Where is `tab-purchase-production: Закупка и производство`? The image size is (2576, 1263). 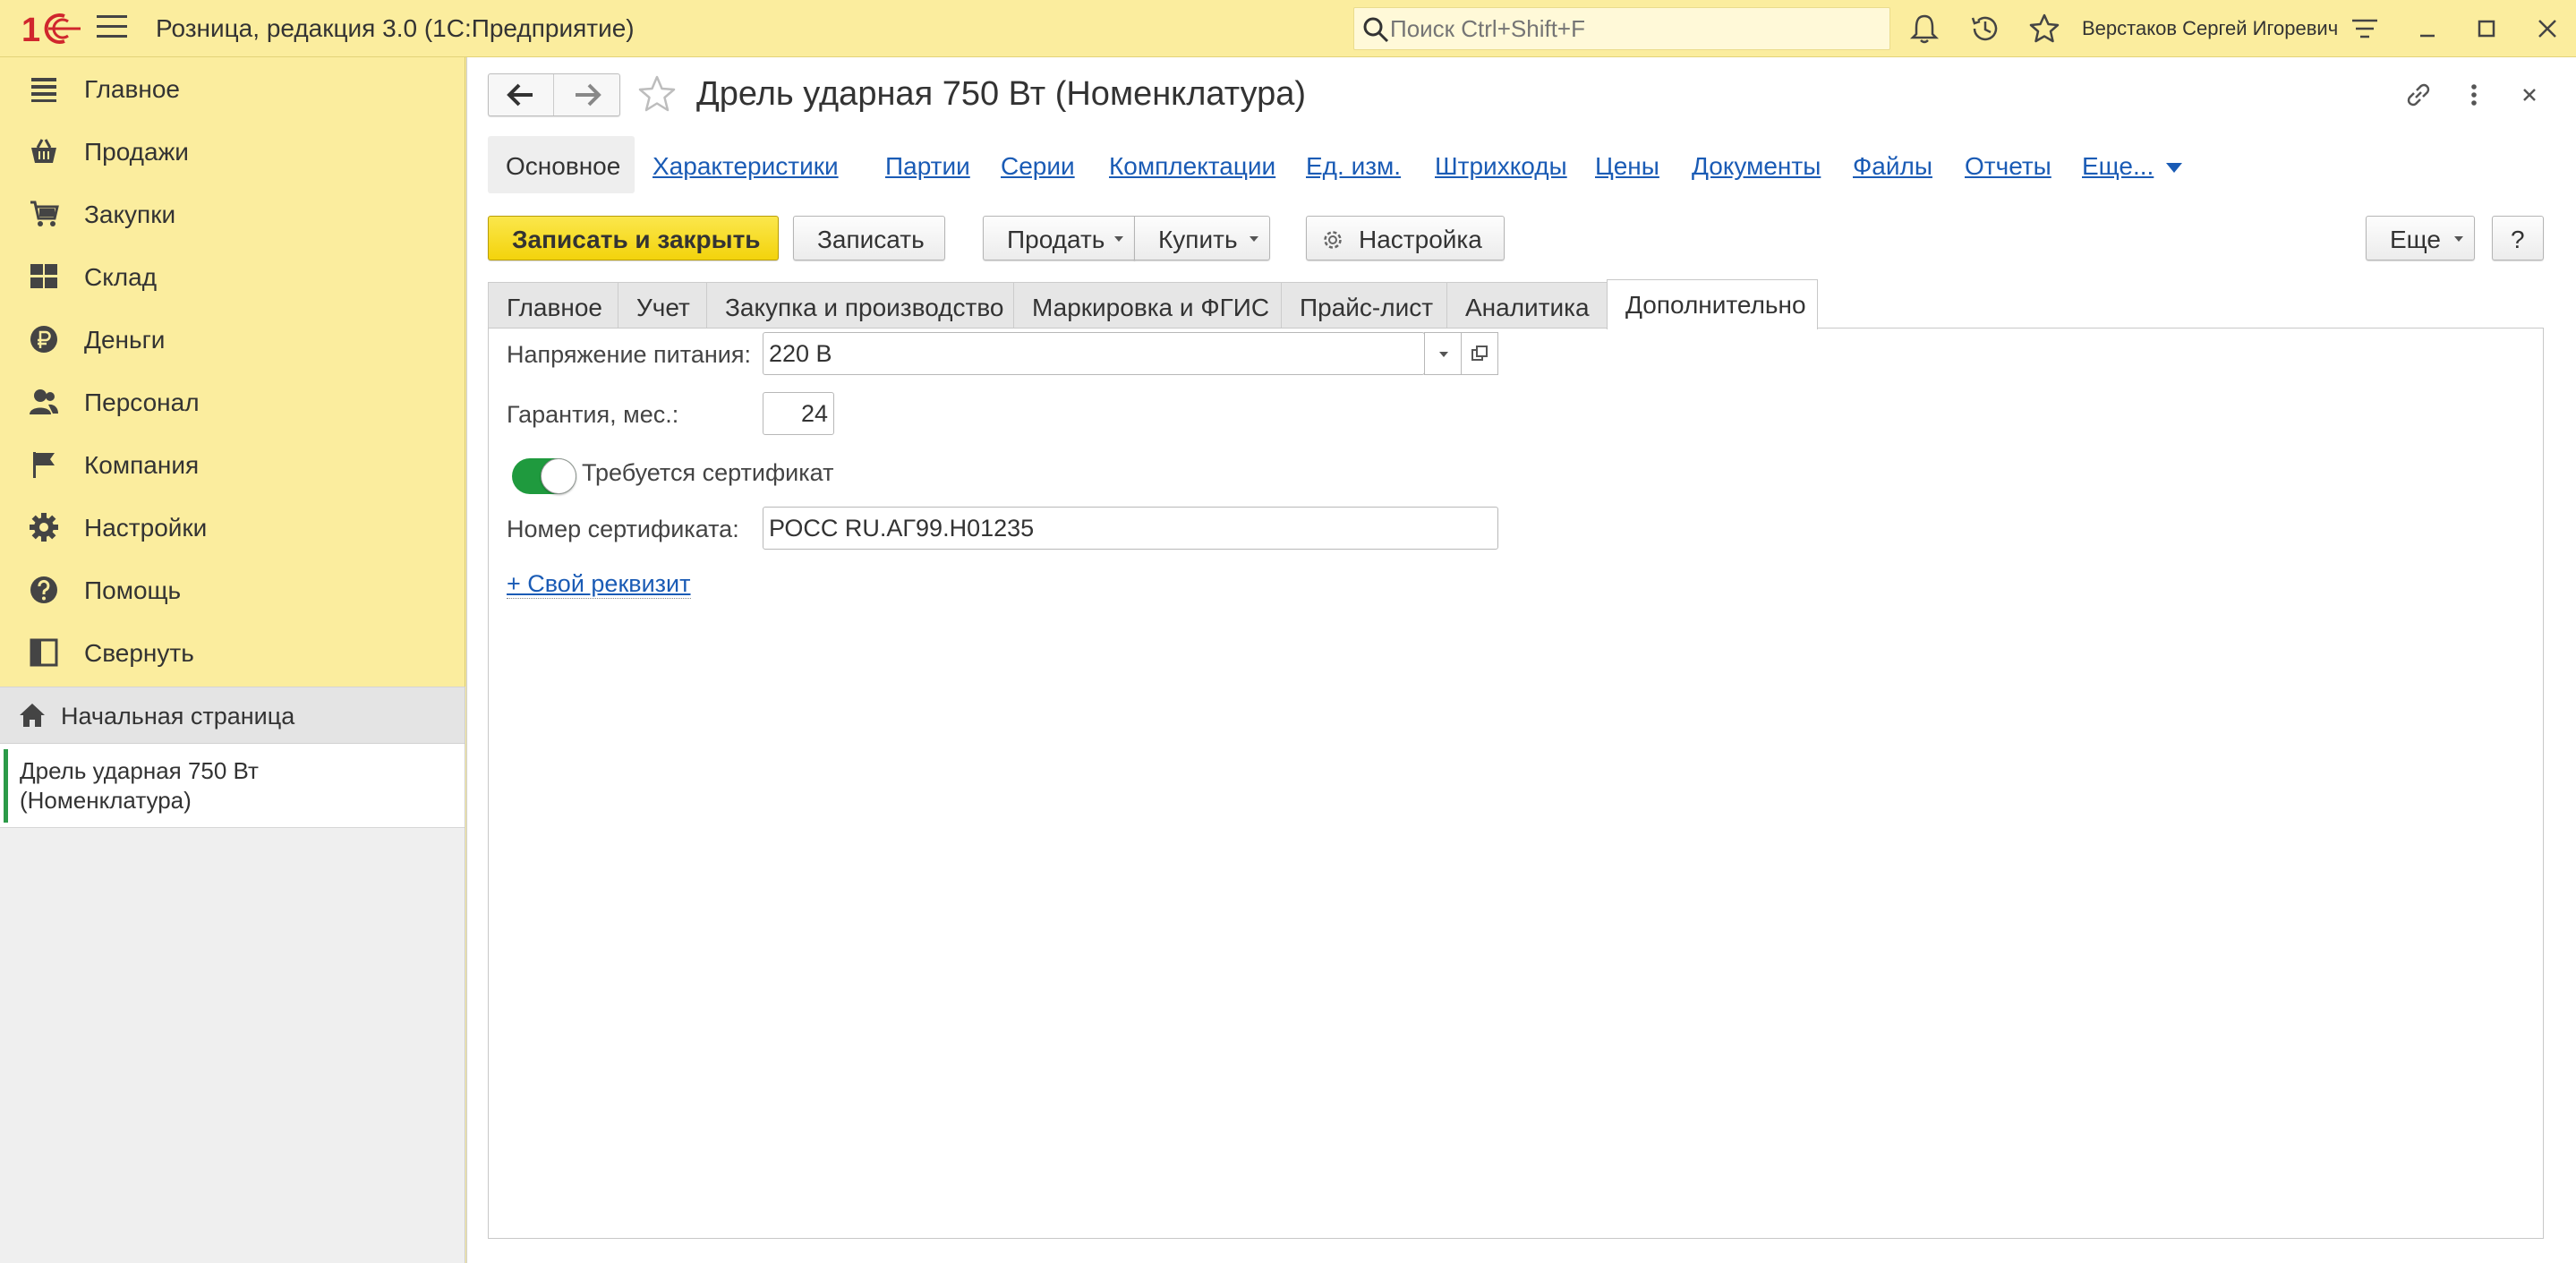
tab-purchase-production: Закупка и производство is located at coordinates (860, 306).